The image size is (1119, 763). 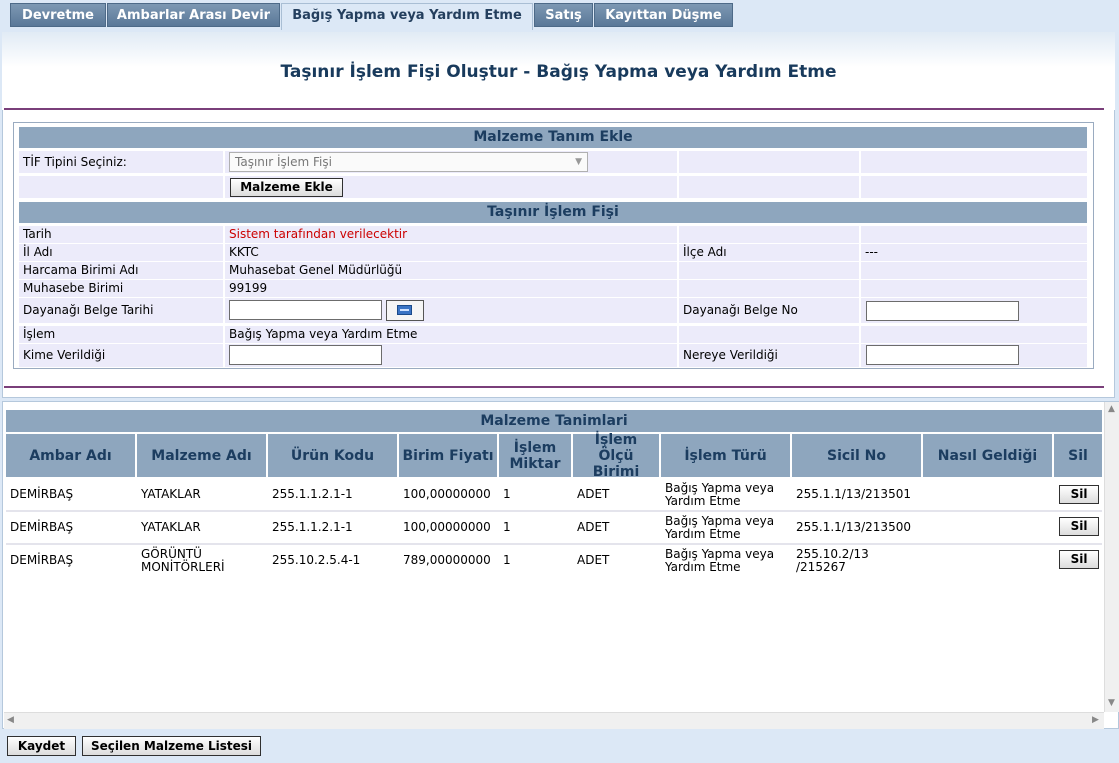 I want to click on tarih-label: Tarih, so click(x=121, y=234).